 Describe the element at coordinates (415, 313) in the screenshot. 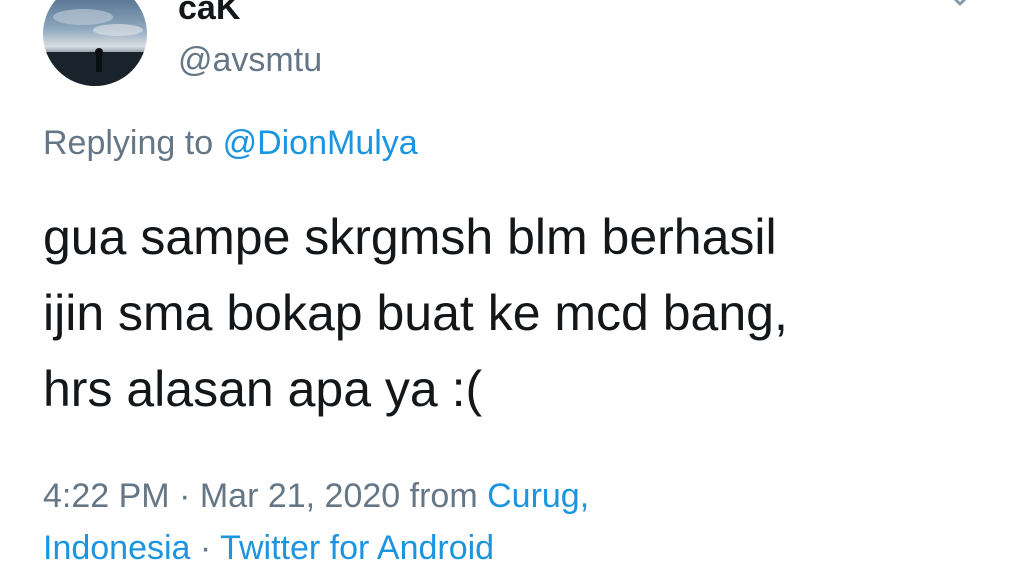

I see `tweet-text-line: ijin sma bokap buat ke mcd bang,` at that location.